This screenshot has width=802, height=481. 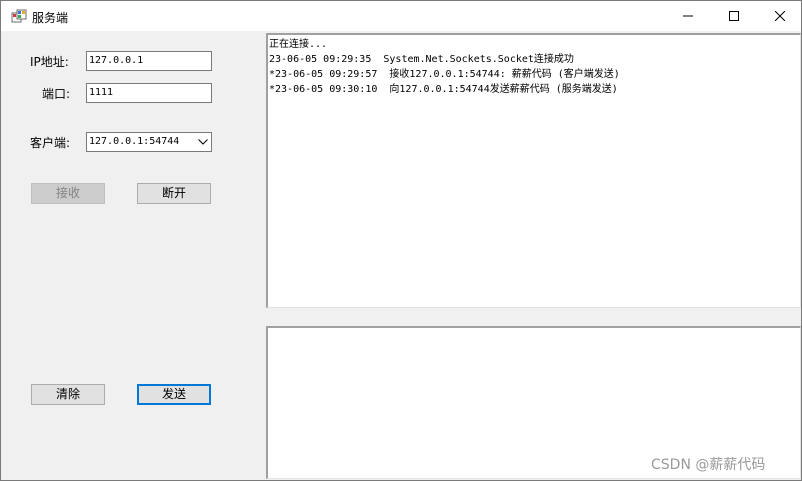 I want to click on ip-label: IP地址:, so click(x=49, y=62).